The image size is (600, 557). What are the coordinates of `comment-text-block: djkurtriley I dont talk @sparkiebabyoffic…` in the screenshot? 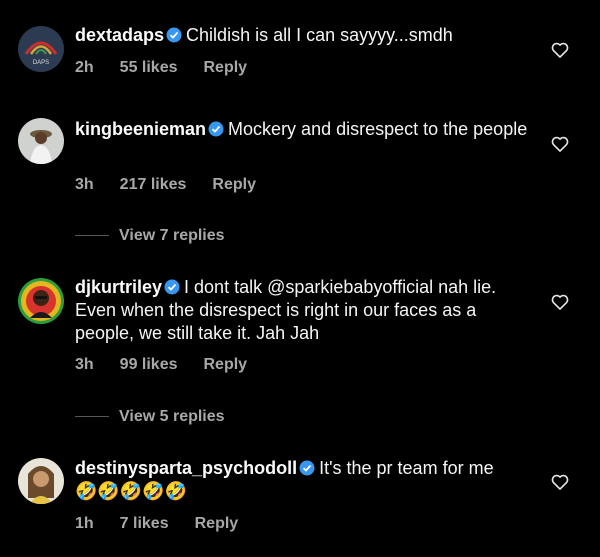 It's located at (307, 310).